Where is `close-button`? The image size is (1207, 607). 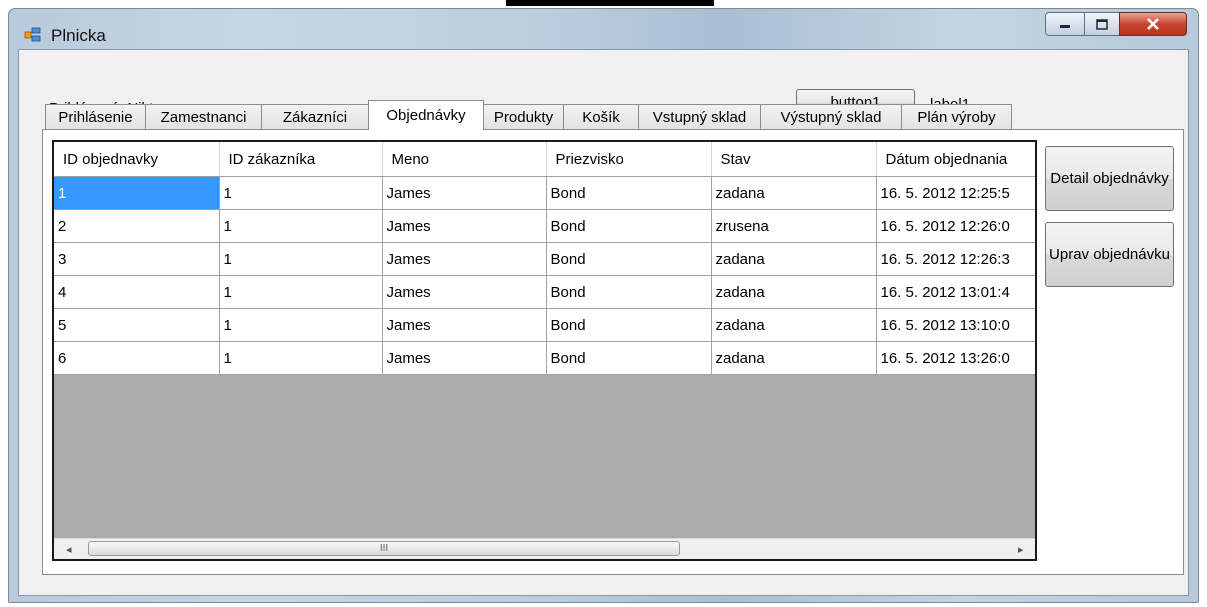
close-button is located at coordinates (1153, 24).